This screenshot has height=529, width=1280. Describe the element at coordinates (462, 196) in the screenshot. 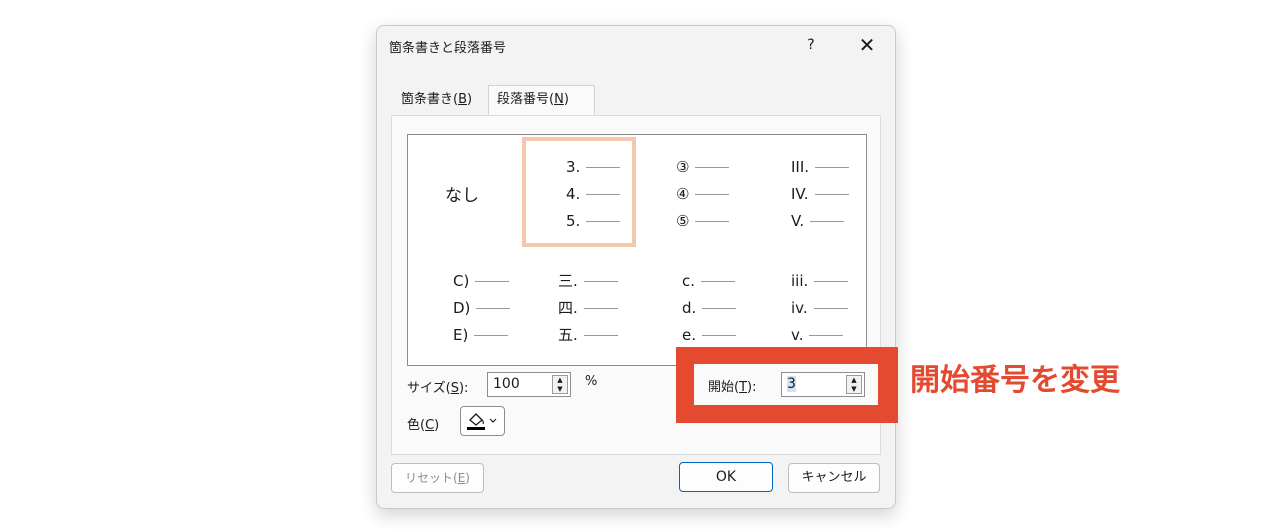

I see `none-label: なし` at that location.